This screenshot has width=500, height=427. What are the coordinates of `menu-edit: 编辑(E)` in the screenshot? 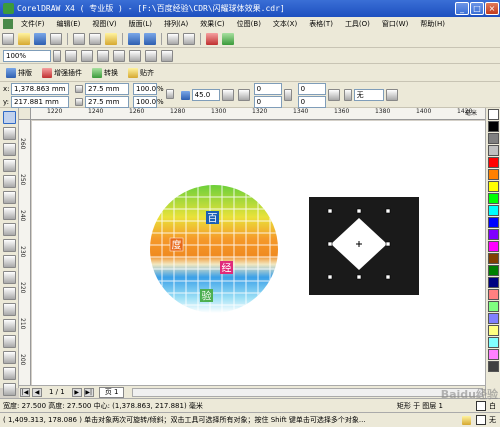 It's located at (69, 24).